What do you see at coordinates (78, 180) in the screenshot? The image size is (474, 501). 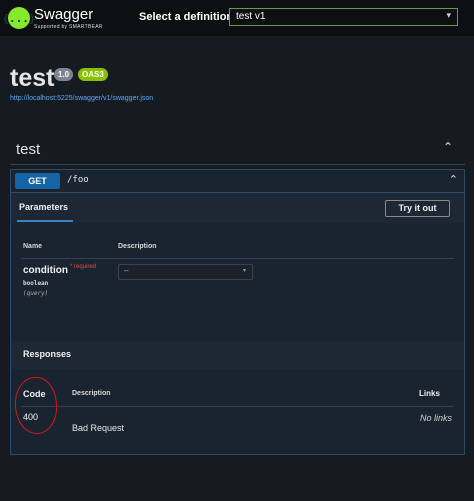 I see `operation-path: /foo` at bounding box center [78, 180].